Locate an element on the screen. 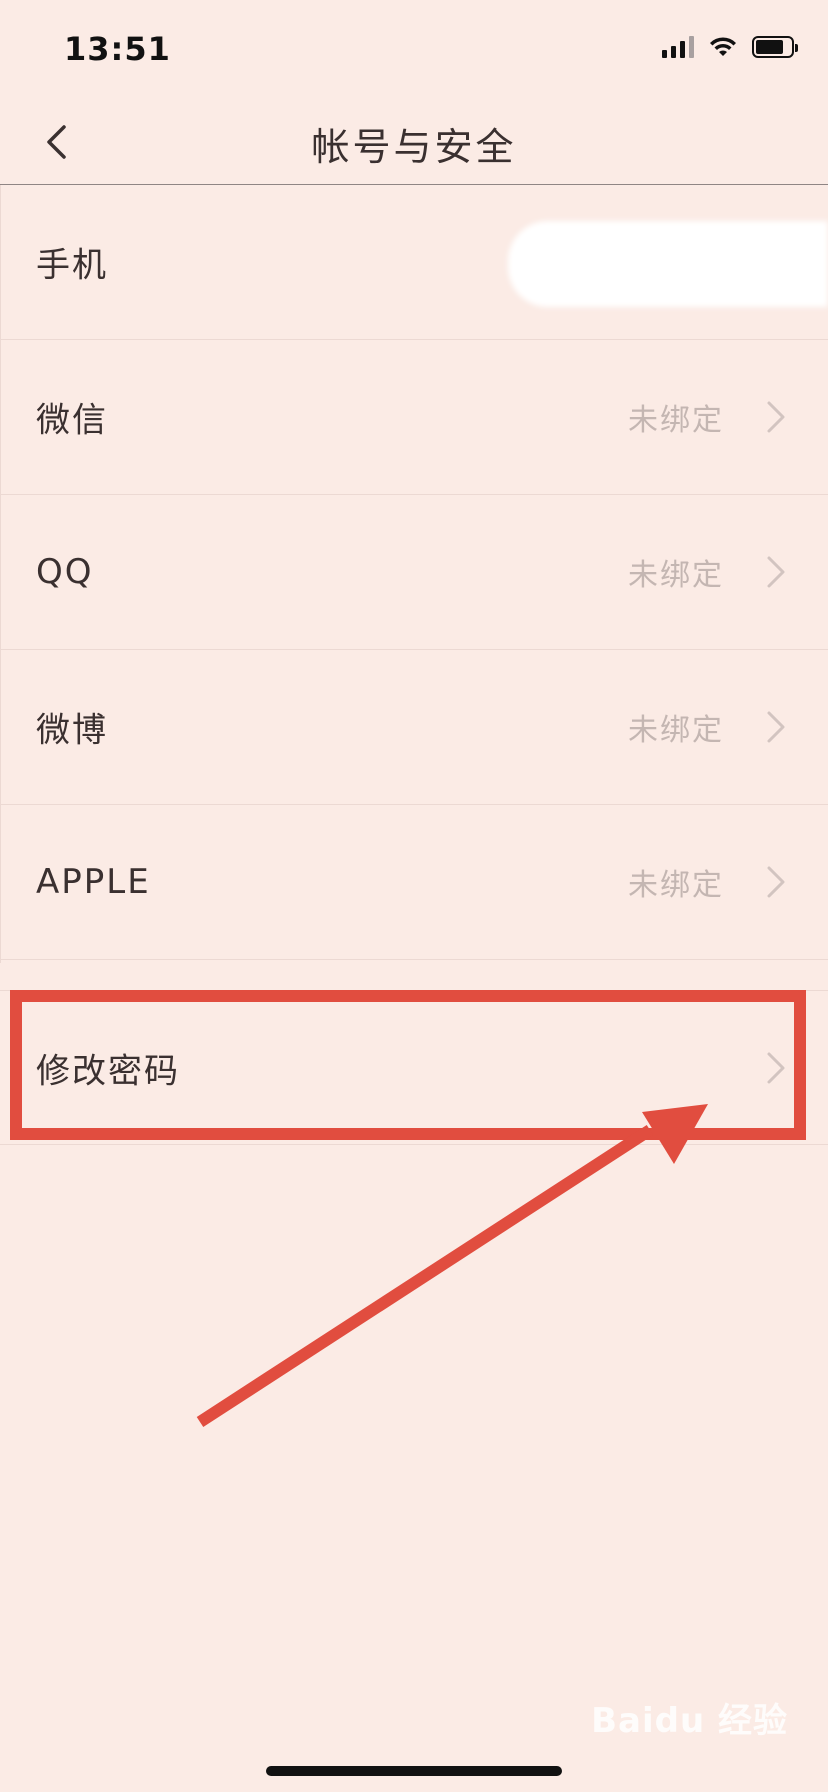 The width and height of the screenshot is (828, 1792). list-left-border is located at coordinates (0, 574).